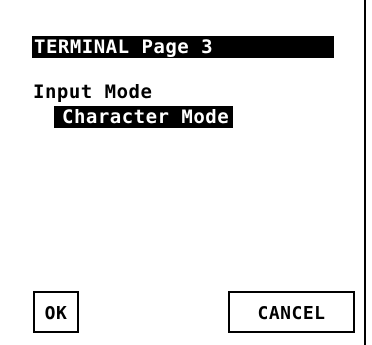 The height and width of the screenshot is (345, 372). What do you see at coordinates (56, 312) in the screenshot?
I see `ok-button: OK` at bounding box center [56, 312].